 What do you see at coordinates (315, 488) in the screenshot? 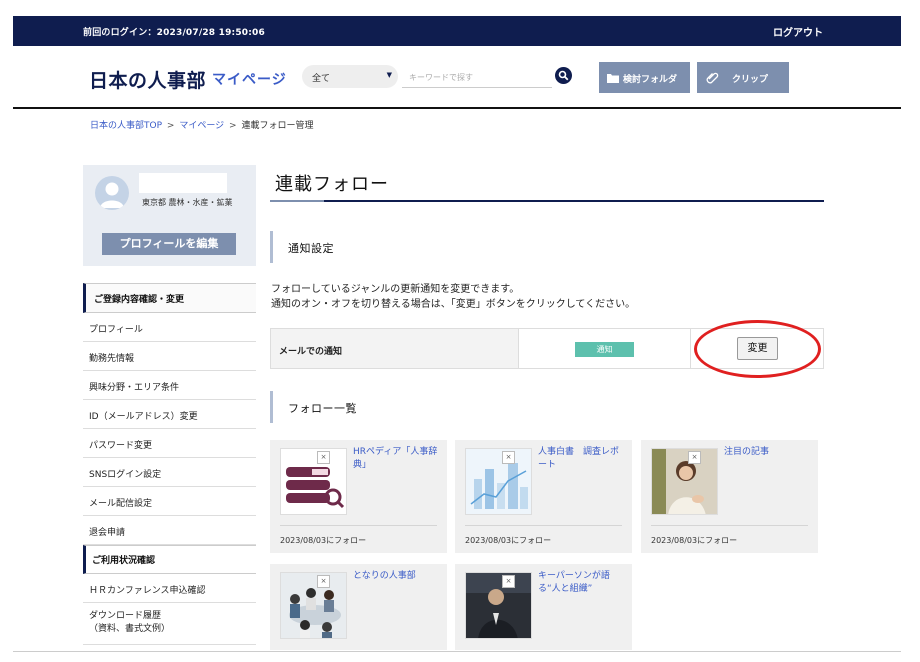
I see `books-magnifier-image` at bounding box center [315, 488].